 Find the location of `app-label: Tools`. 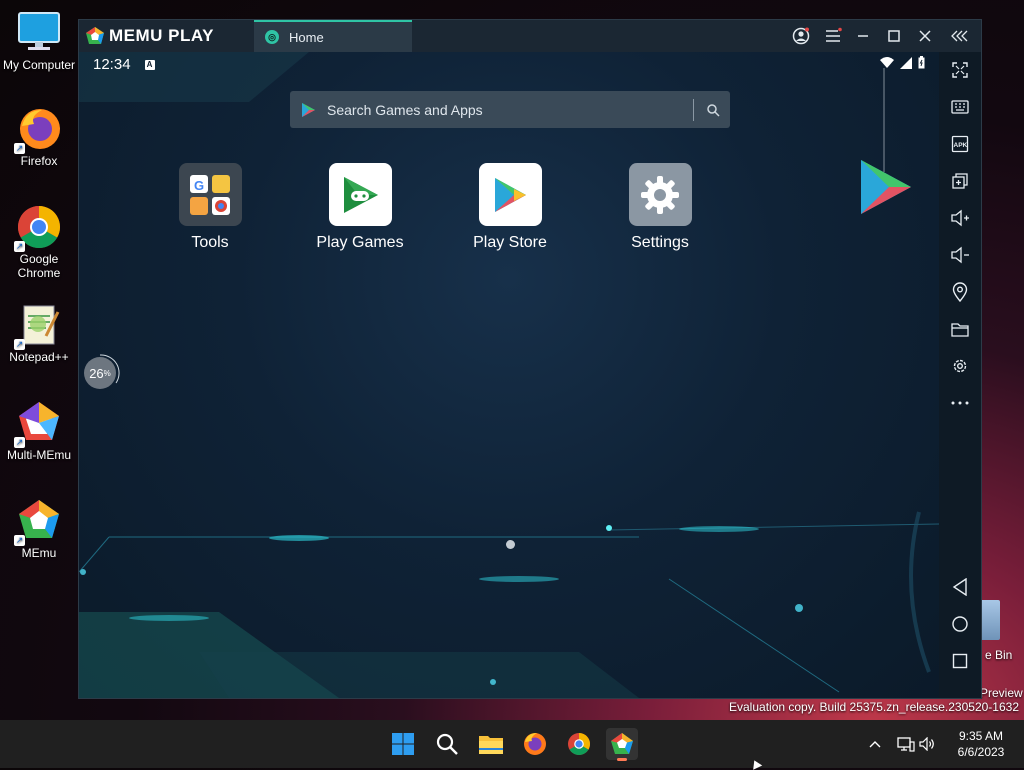

app-label: Tools is located at coordinates (210, 242).